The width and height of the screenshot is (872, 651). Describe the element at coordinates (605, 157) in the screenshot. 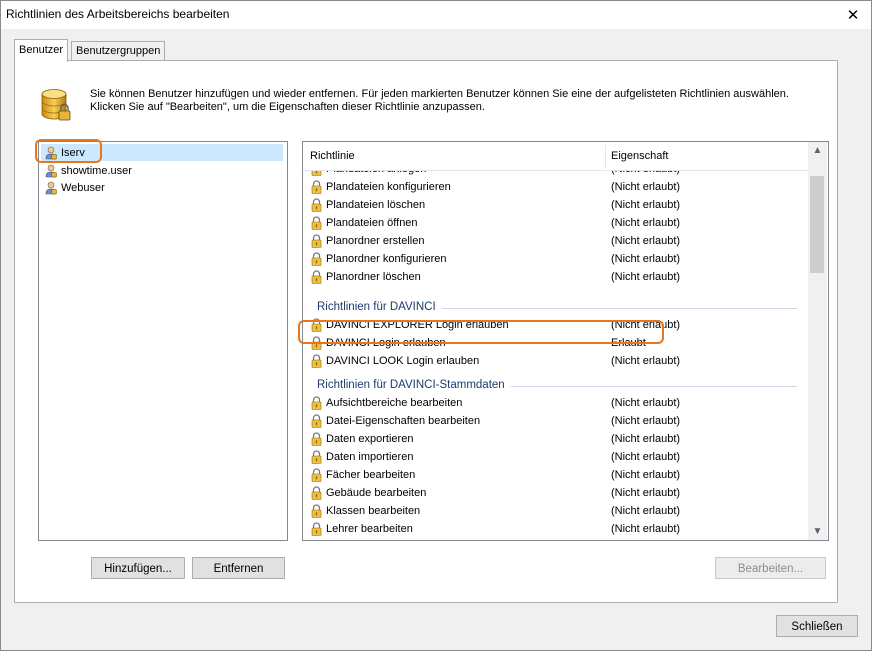

I see `column-separator` at that location.